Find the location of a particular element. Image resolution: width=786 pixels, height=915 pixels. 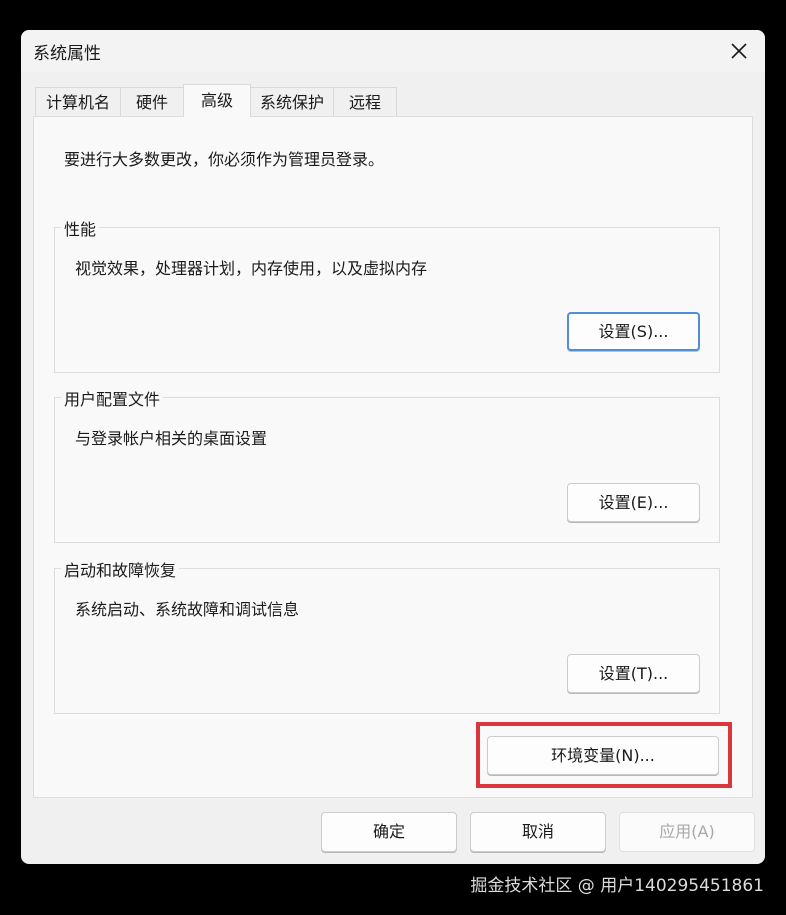

tab-hardware: 硬件 is located at coordinates (152, 101).